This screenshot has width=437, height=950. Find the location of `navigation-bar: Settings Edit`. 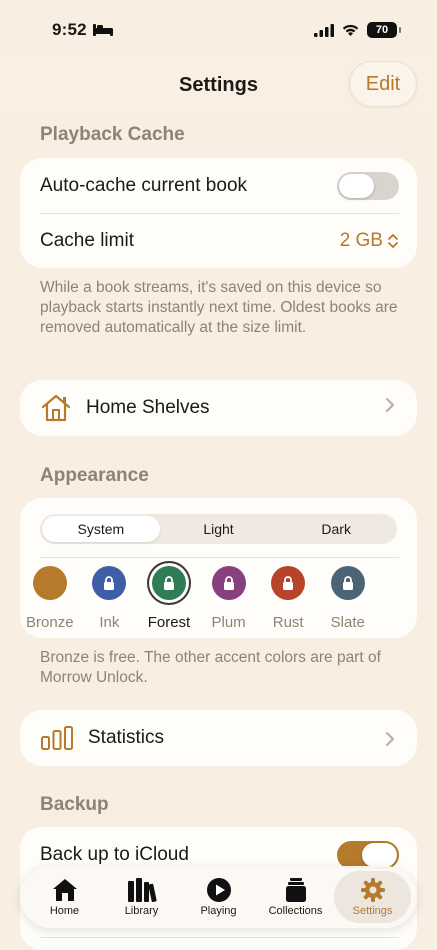

navigation-bar: Settings Edit is located at coordinates (218, 85).